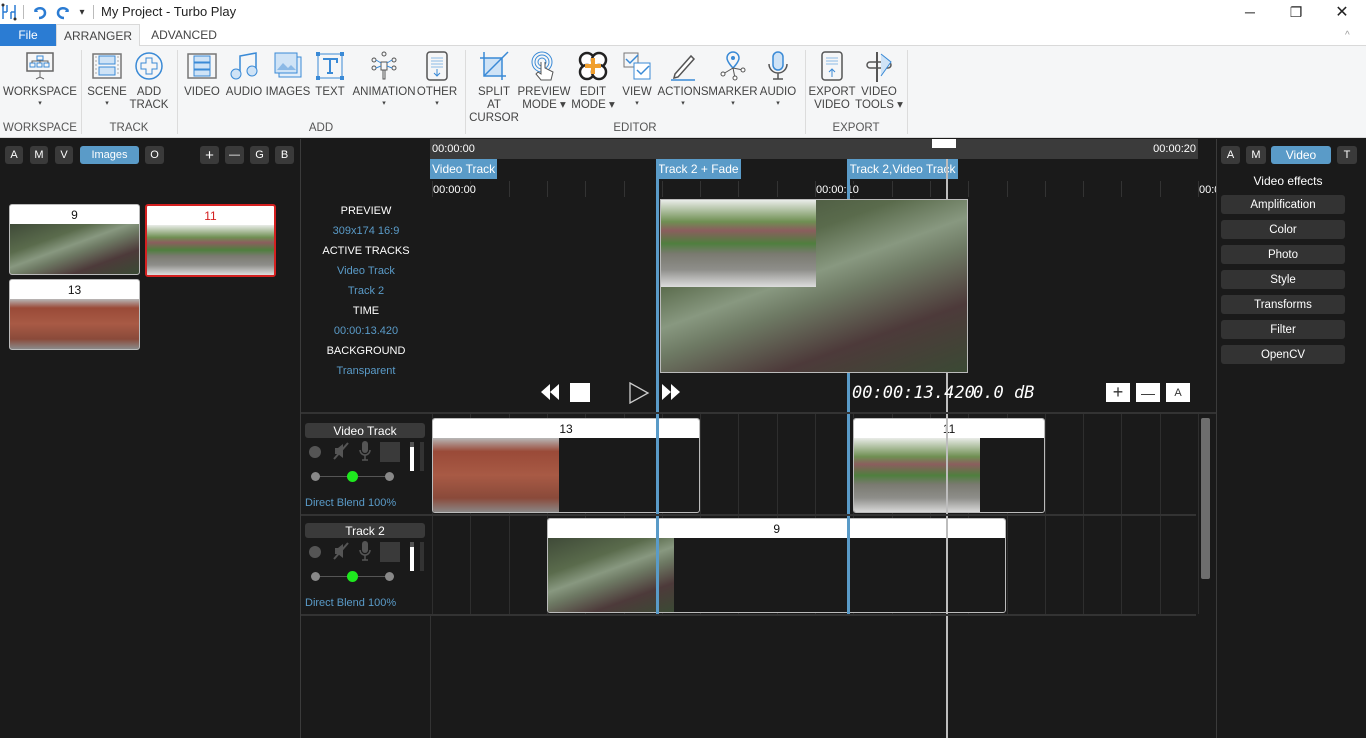 The image size is (1366, 738). I want to click on marker-video-track: Video Track, so click(464, 169).